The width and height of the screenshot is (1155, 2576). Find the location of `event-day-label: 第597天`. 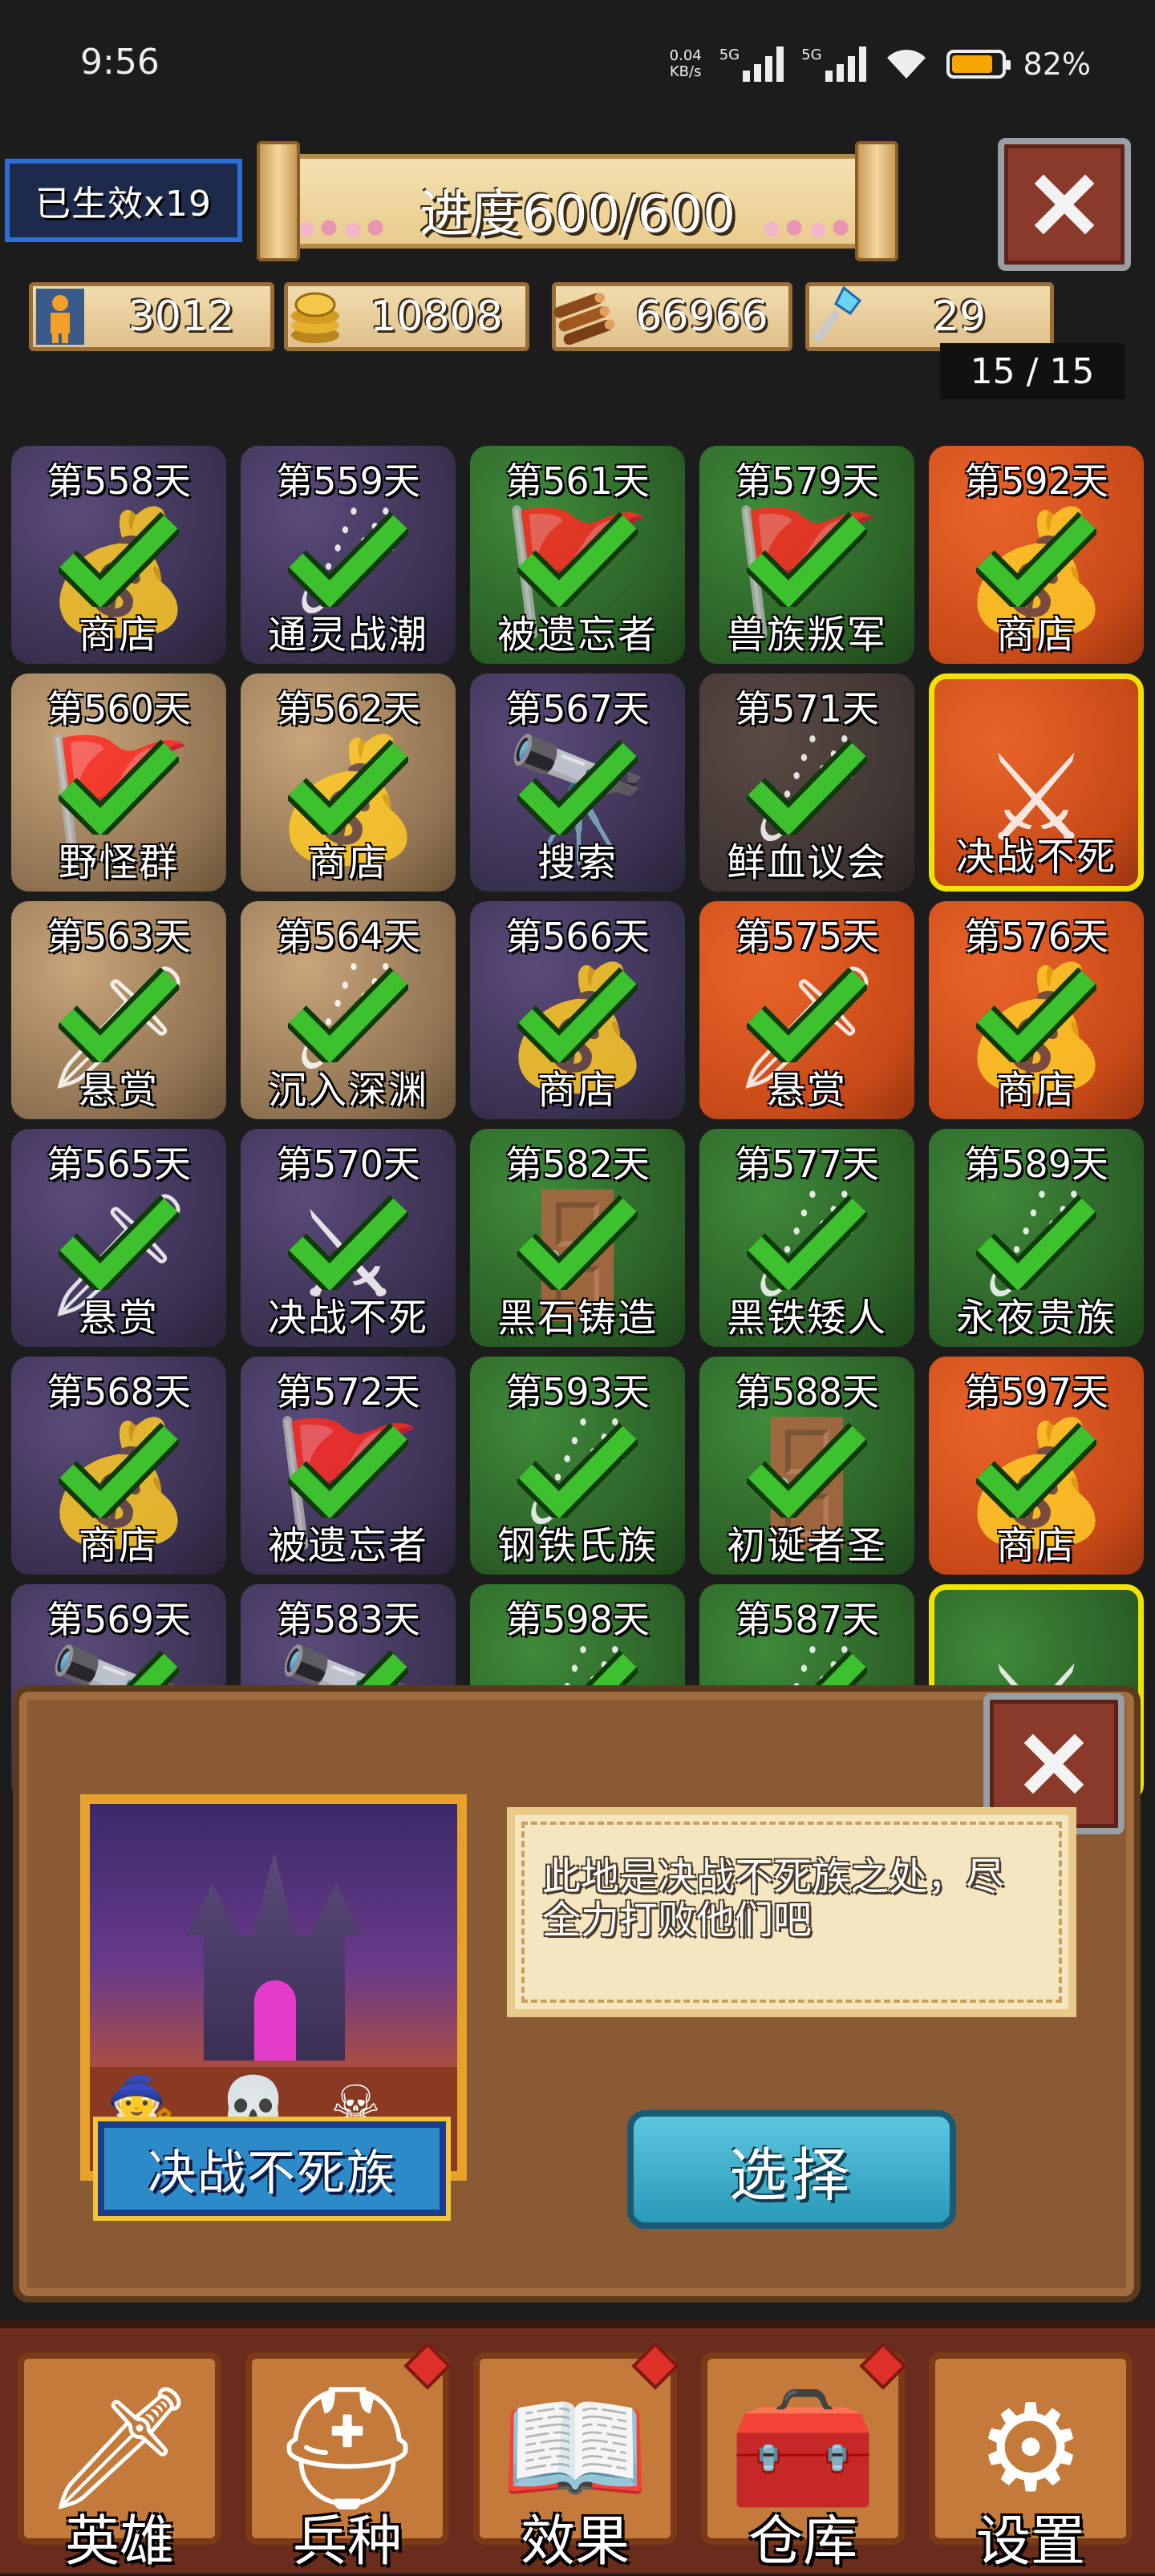

event-day-label: 第597天 is located at coordinates (1036, 1391).